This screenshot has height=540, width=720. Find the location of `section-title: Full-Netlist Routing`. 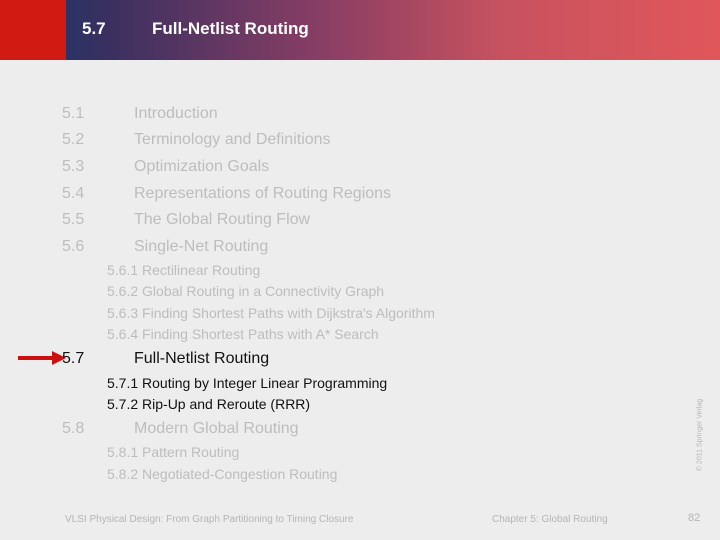

section-title: Full-Netlist Routing is located at coordinates (202, 358).